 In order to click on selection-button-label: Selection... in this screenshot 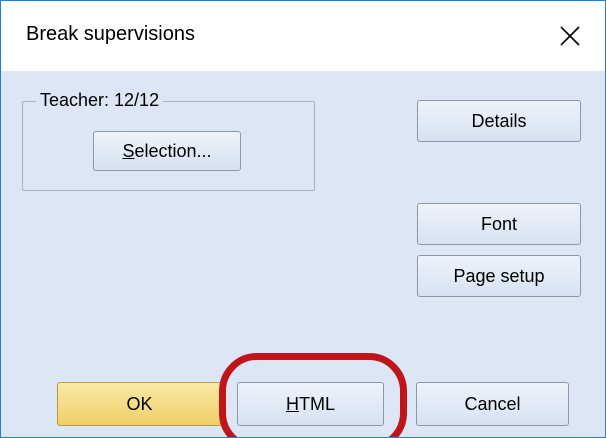, I will do `click(167, 150)`.